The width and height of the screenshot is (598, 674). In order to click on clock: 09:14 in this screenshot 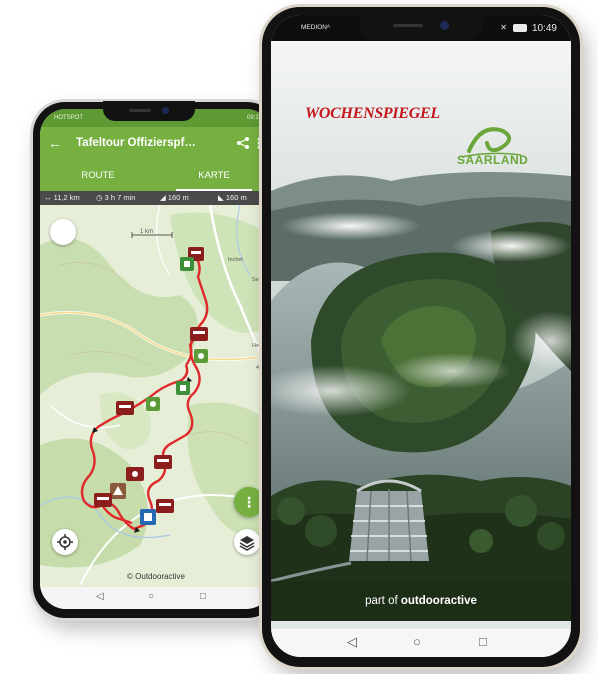, I will do `click(254, 118)`.